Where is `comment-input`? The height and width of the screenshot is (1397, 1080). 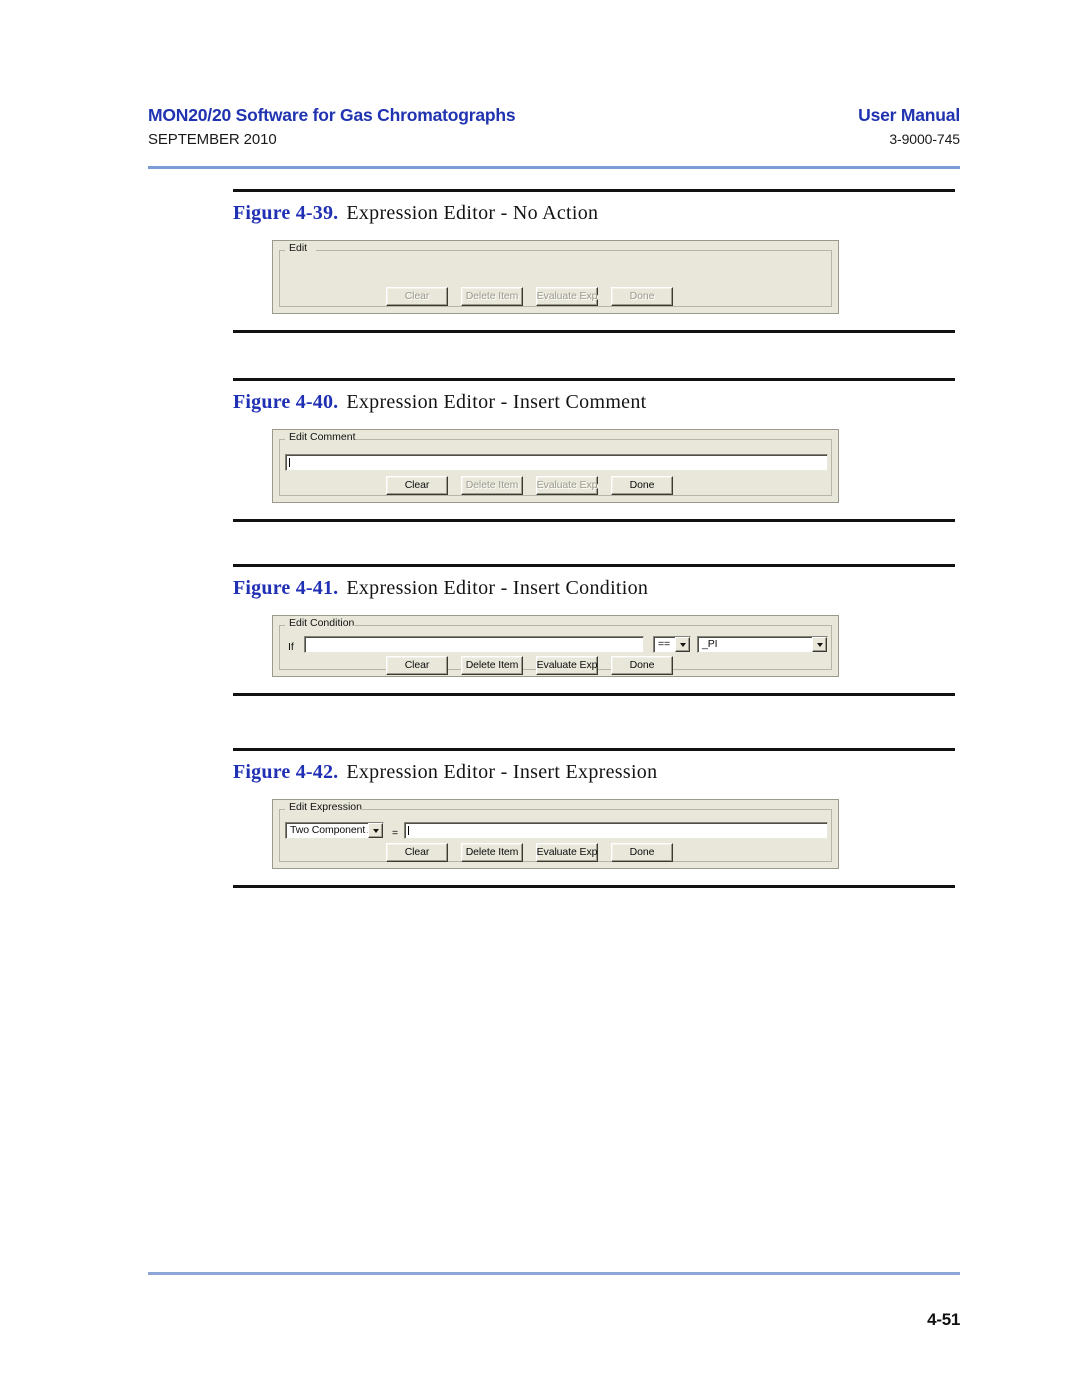
comment-input is located at coordinates (556, 462).